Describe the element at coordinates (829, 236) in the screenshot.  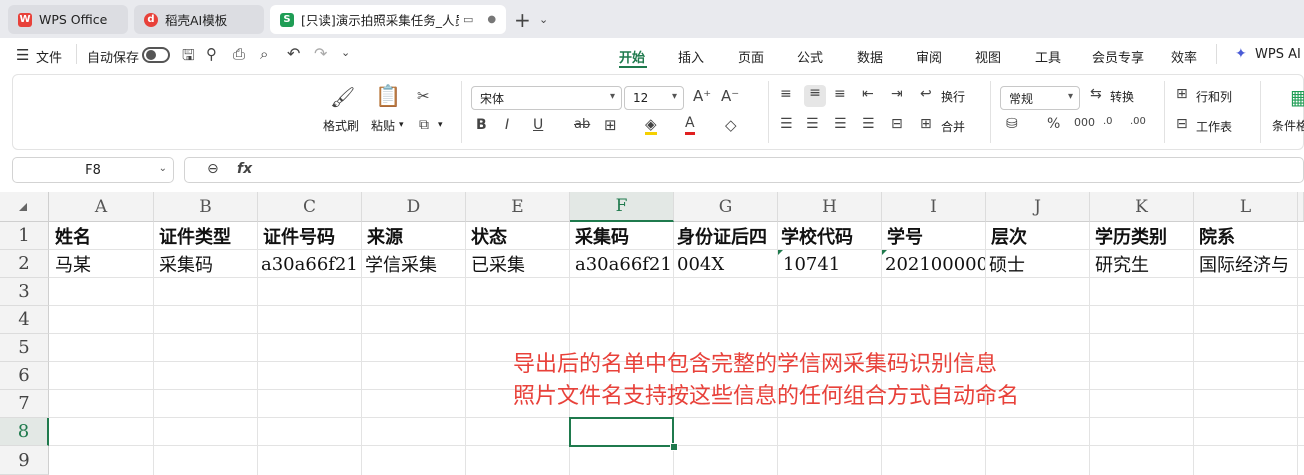
I see `cell-h1: 学校代码` at that location.